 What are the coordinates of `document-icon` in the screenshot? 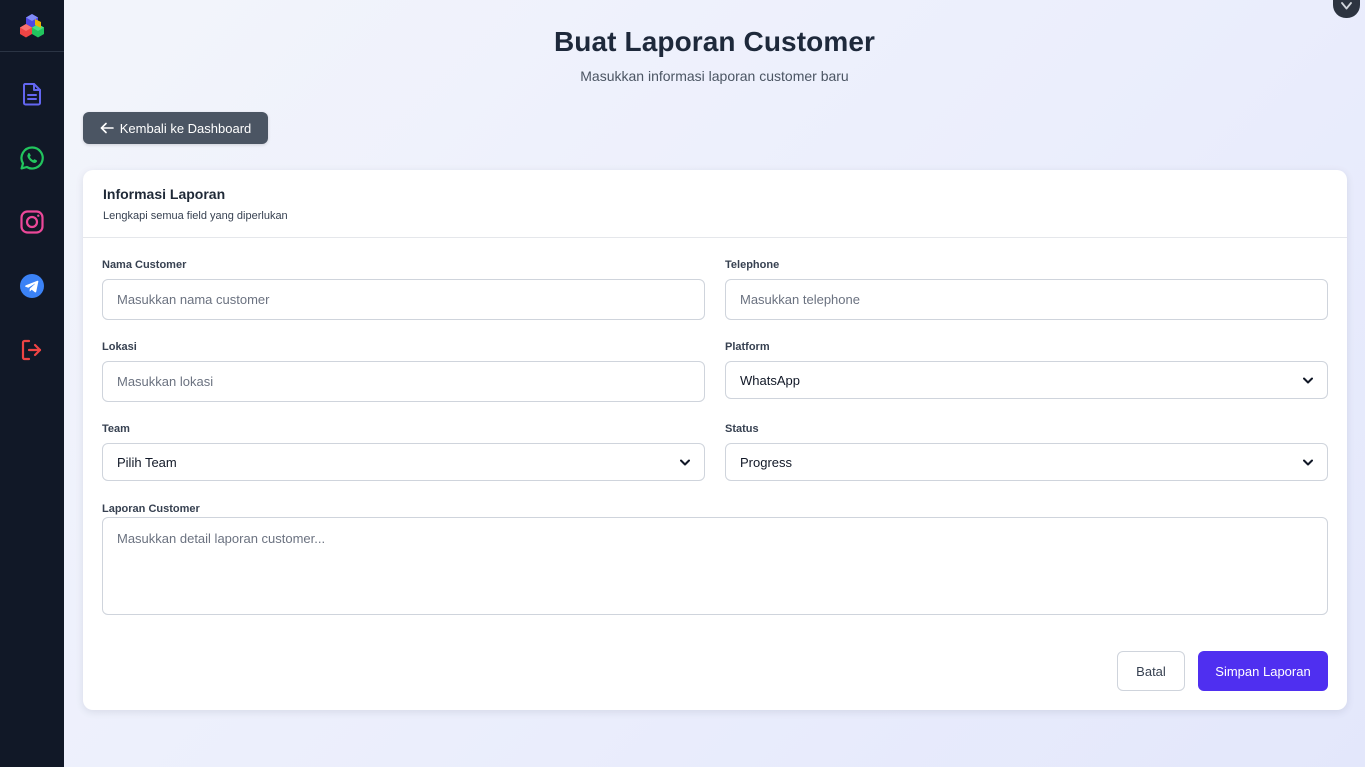 It's located at (32, 94).